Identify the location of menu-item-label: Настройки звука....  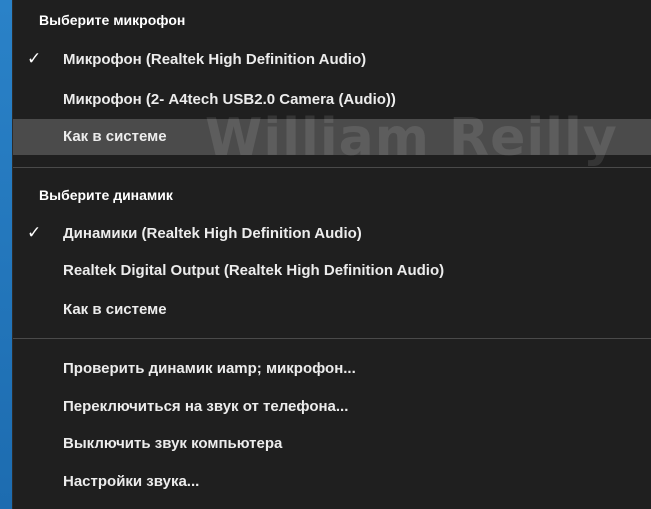
(131, 481).